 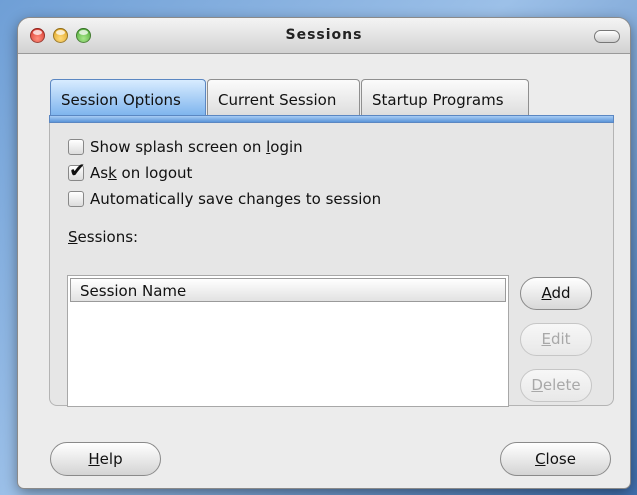 I want to click on edit-button: Edit, so click(x=556, y=339).